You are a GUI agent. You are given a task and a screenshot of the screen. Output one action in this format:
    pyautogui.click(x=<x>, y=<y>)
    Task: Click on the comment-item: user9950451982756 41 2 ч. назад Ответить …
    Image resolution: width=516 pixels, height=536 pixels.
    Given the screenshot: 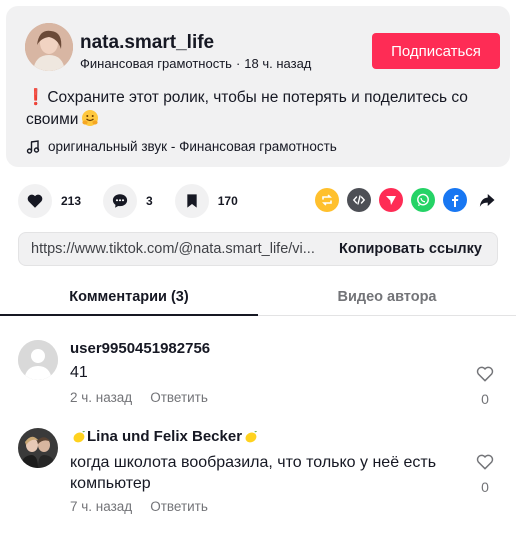 What is the action you would take?
    pyautogui.click(x=258, y=375)
    